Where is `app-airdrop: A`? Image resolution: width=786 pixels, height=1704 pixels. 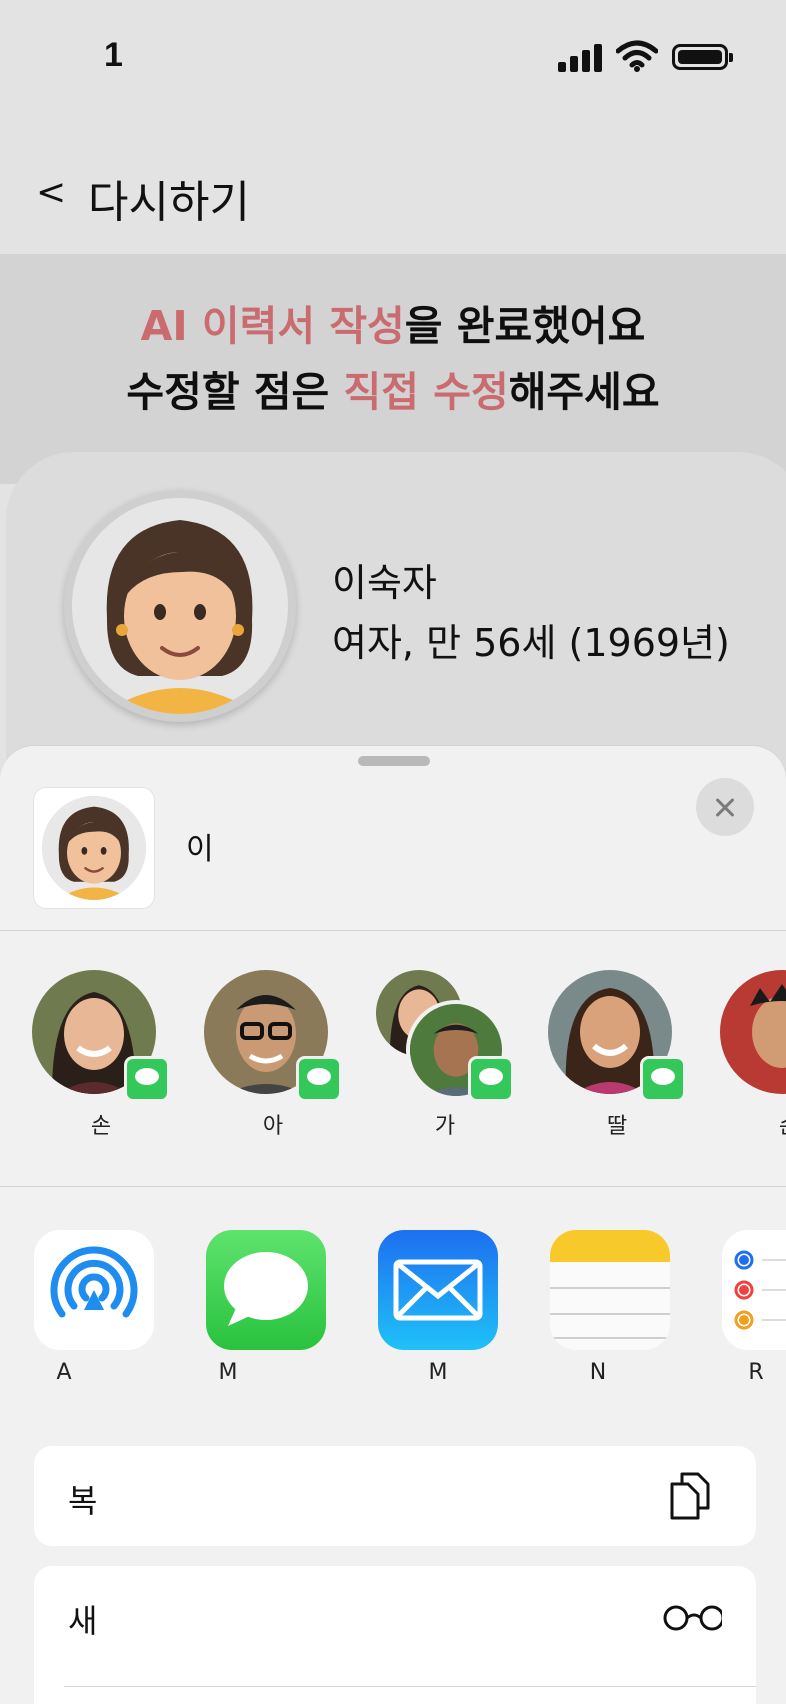 app-airdrop: A is located at coordinates (94, 1315).